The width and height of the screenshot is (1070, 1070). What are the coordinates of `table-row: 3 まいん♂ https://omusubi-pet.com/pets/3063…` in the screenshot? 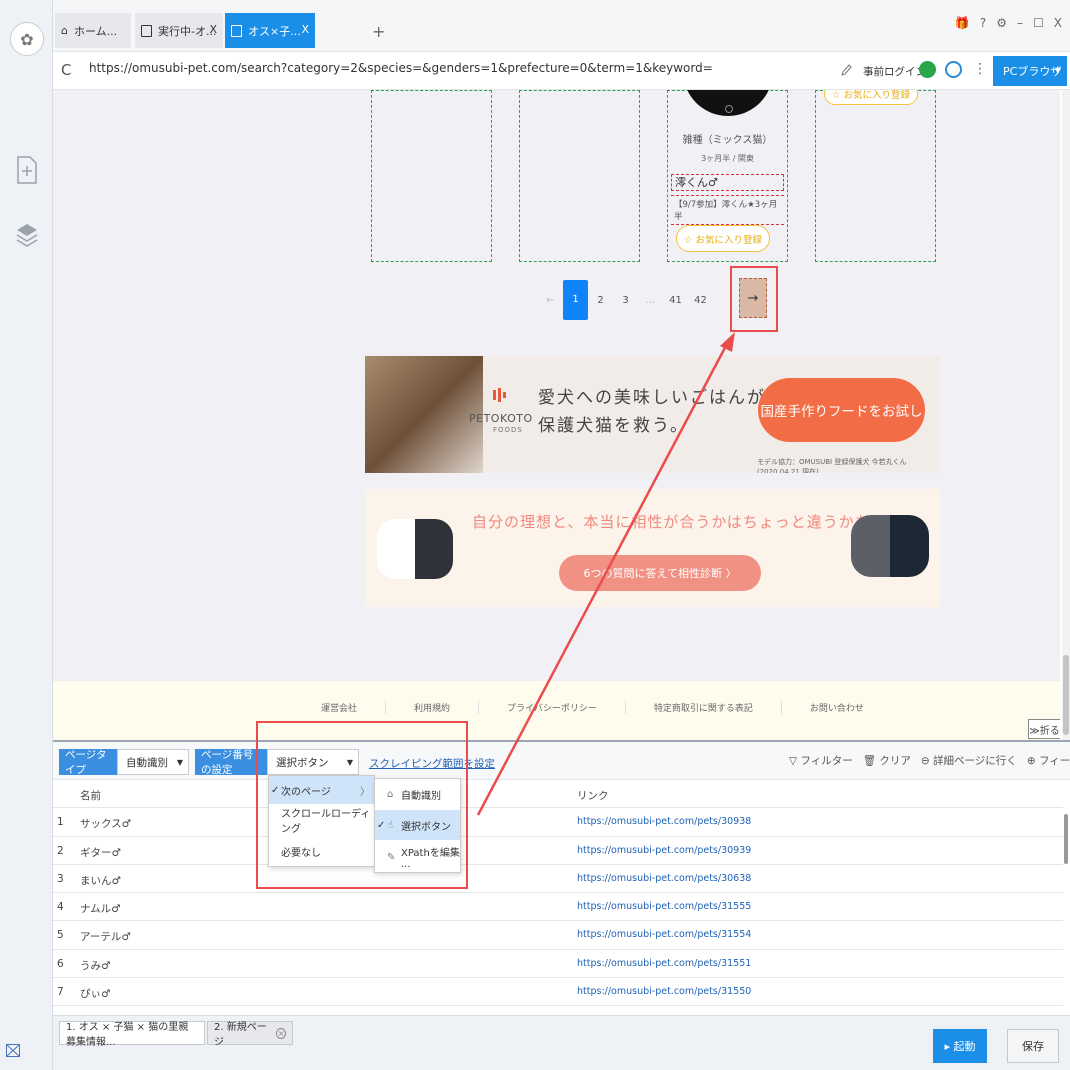 It's located at (558, 879).